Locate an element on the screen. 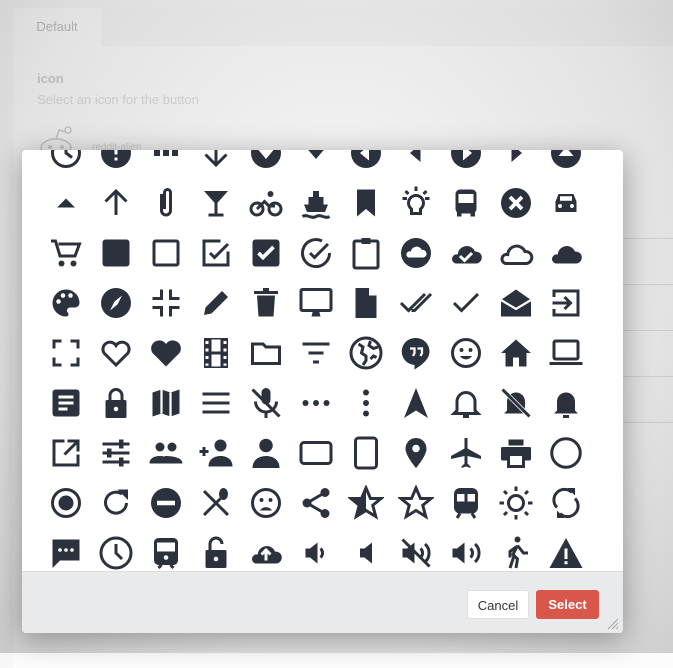 The image size is (673, 668). tab-default: Default is located at coordinates (57, 27).